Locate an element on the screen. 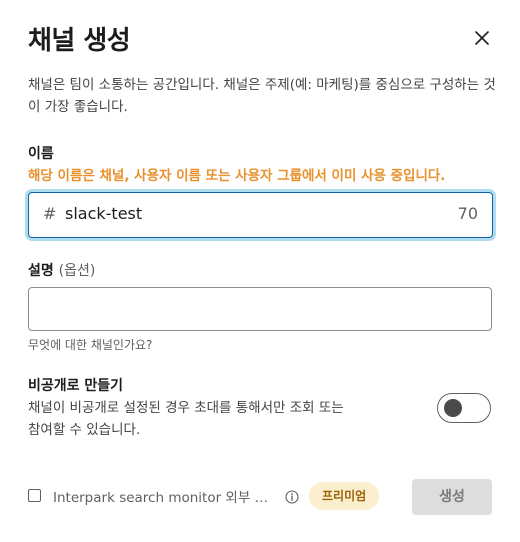 The width and height of the screenshot is (520, 542). description-label-text: 설명 is located at coordinates (41, 271).